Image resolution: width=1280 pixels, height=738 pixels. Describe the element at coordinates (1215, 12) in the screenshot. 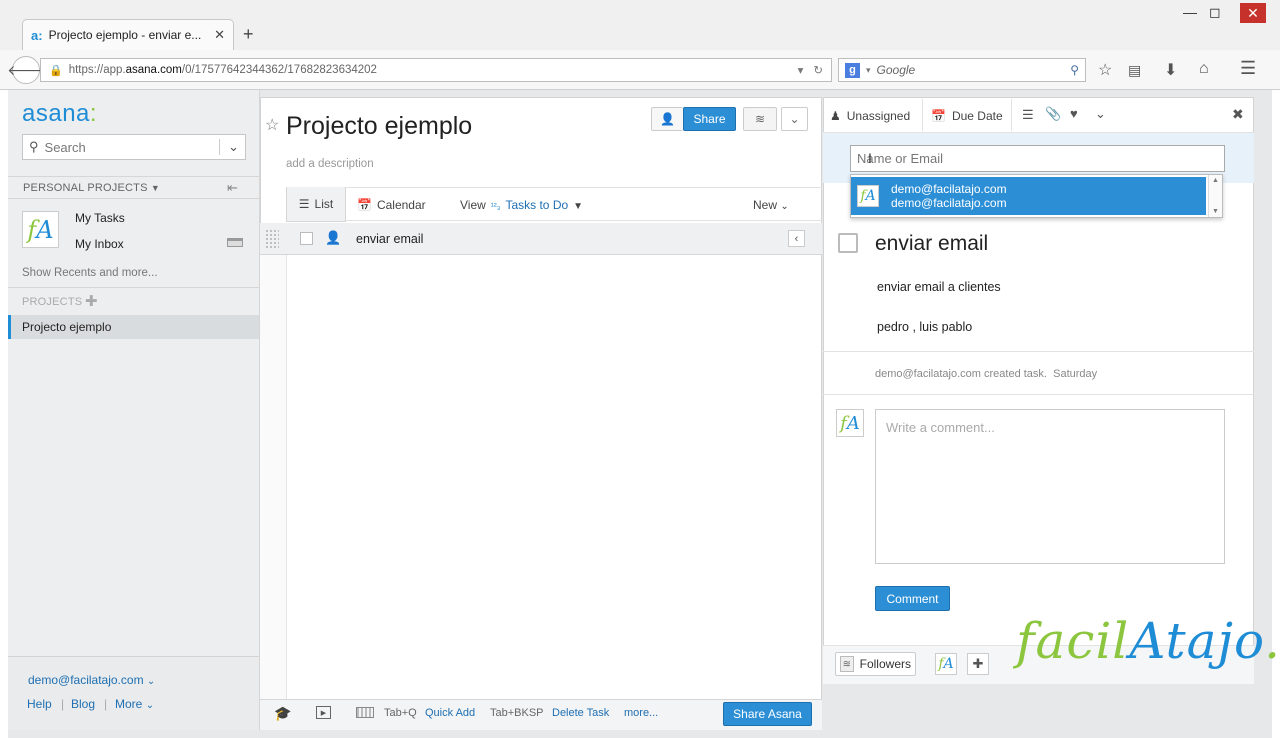

I see `maximize-window-icon: ◻` at that location.